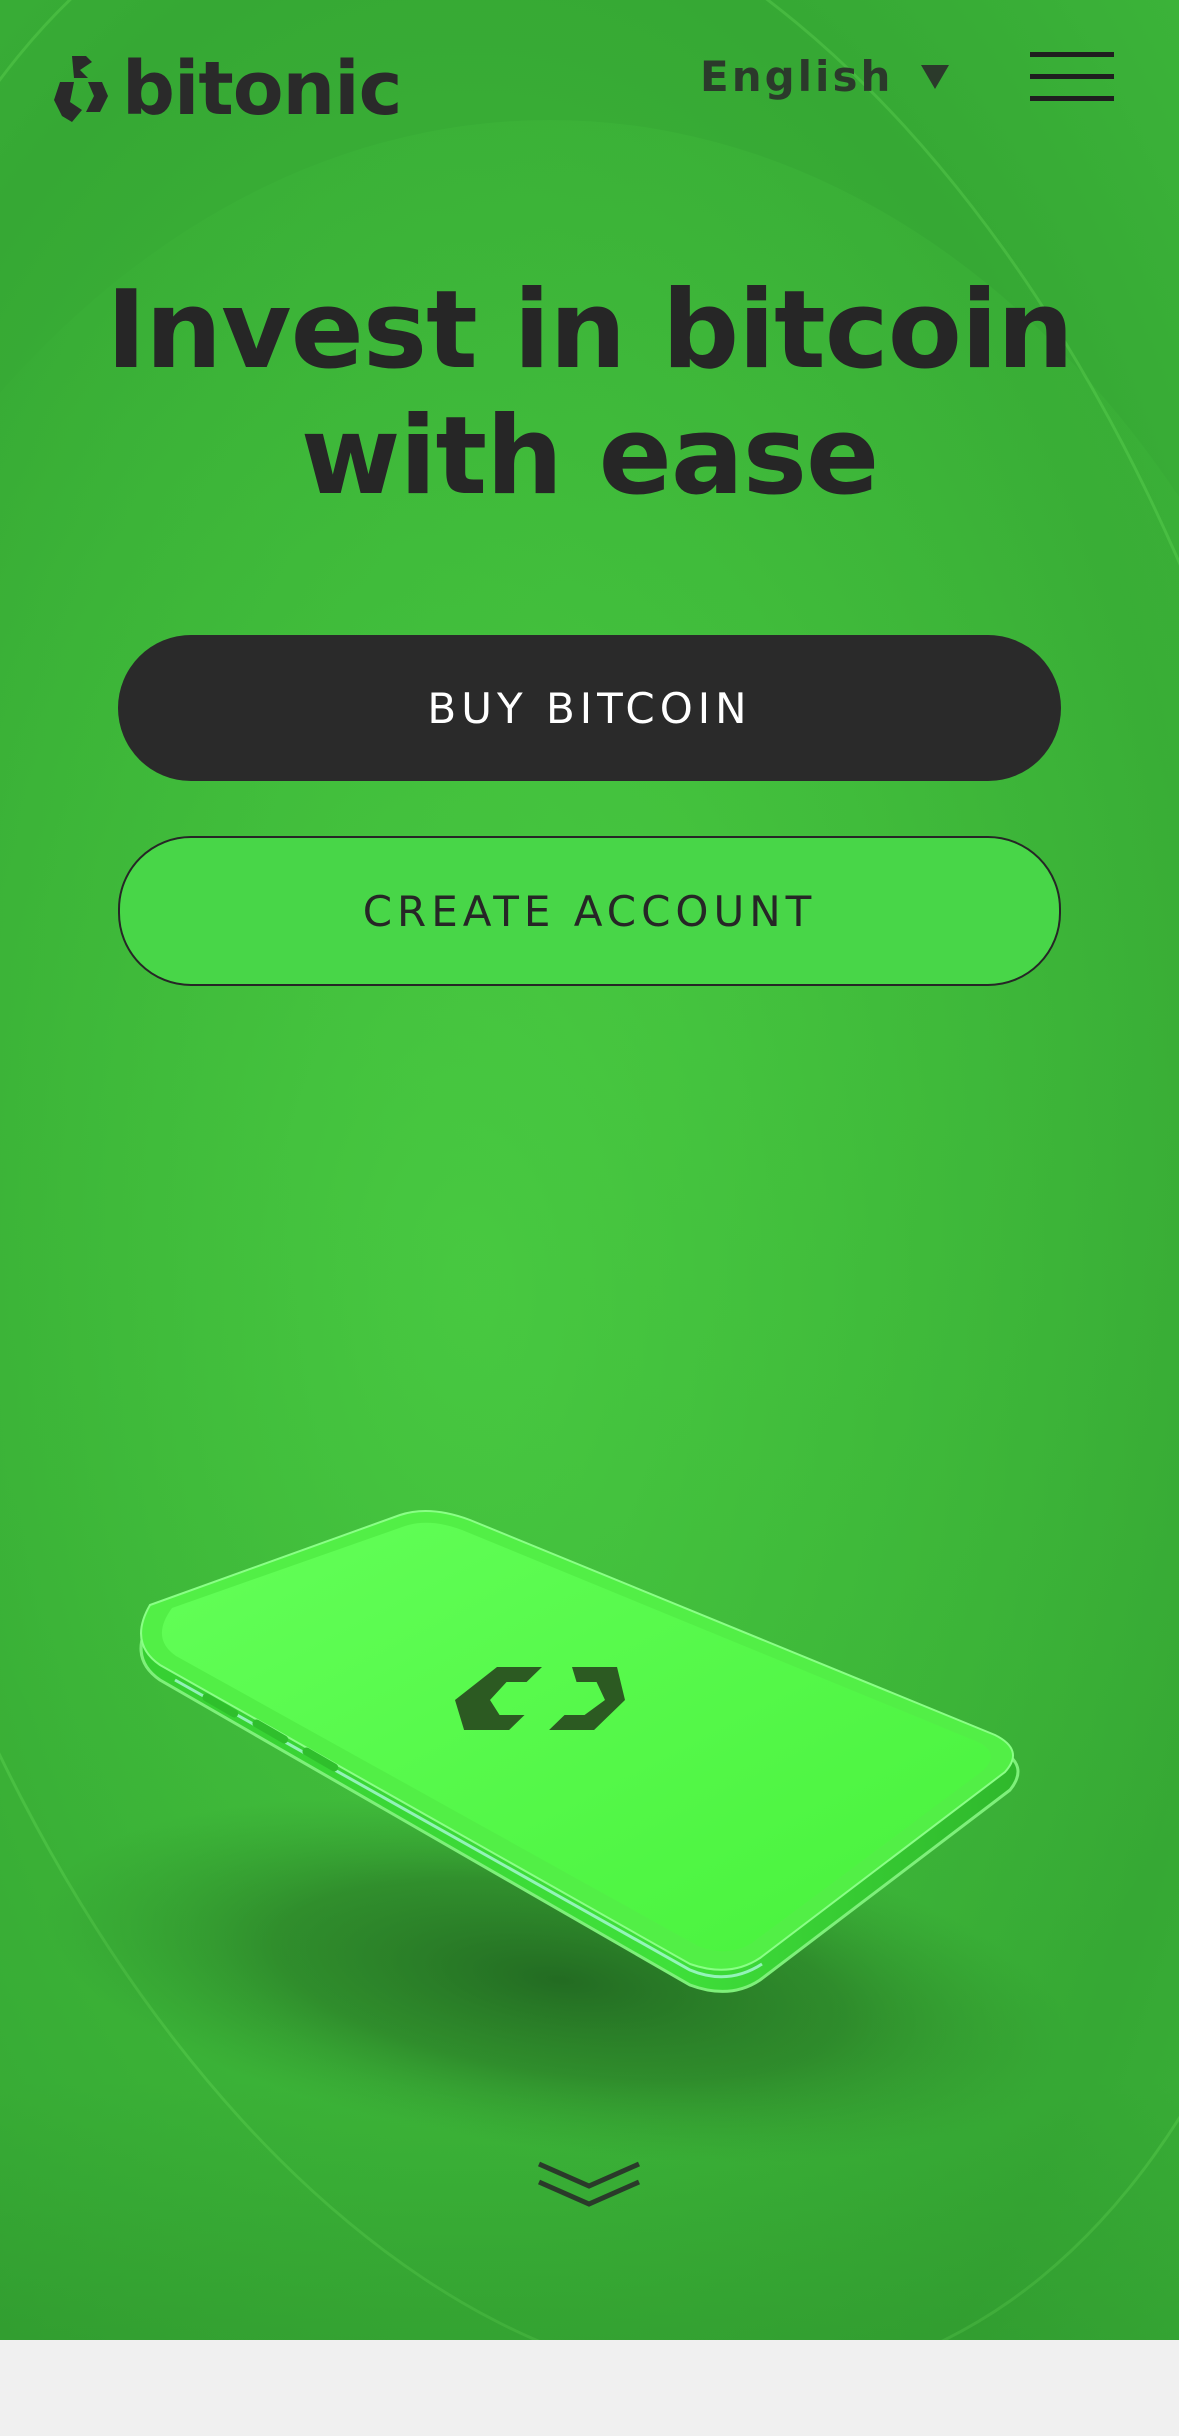 This screenshot has width=1179, height=2436. I want to click on headline-line-1: Invest in bitcoin, so click(590, 330).